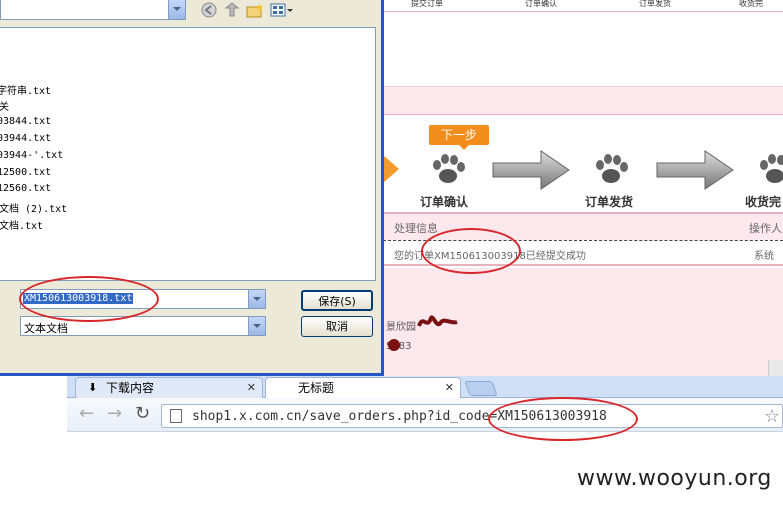 Image resolution: width=783 pixels, height=508 pixels. Describe the element at coordinates (33, 442) in the screenshot. I see `desktop-area` at that location.